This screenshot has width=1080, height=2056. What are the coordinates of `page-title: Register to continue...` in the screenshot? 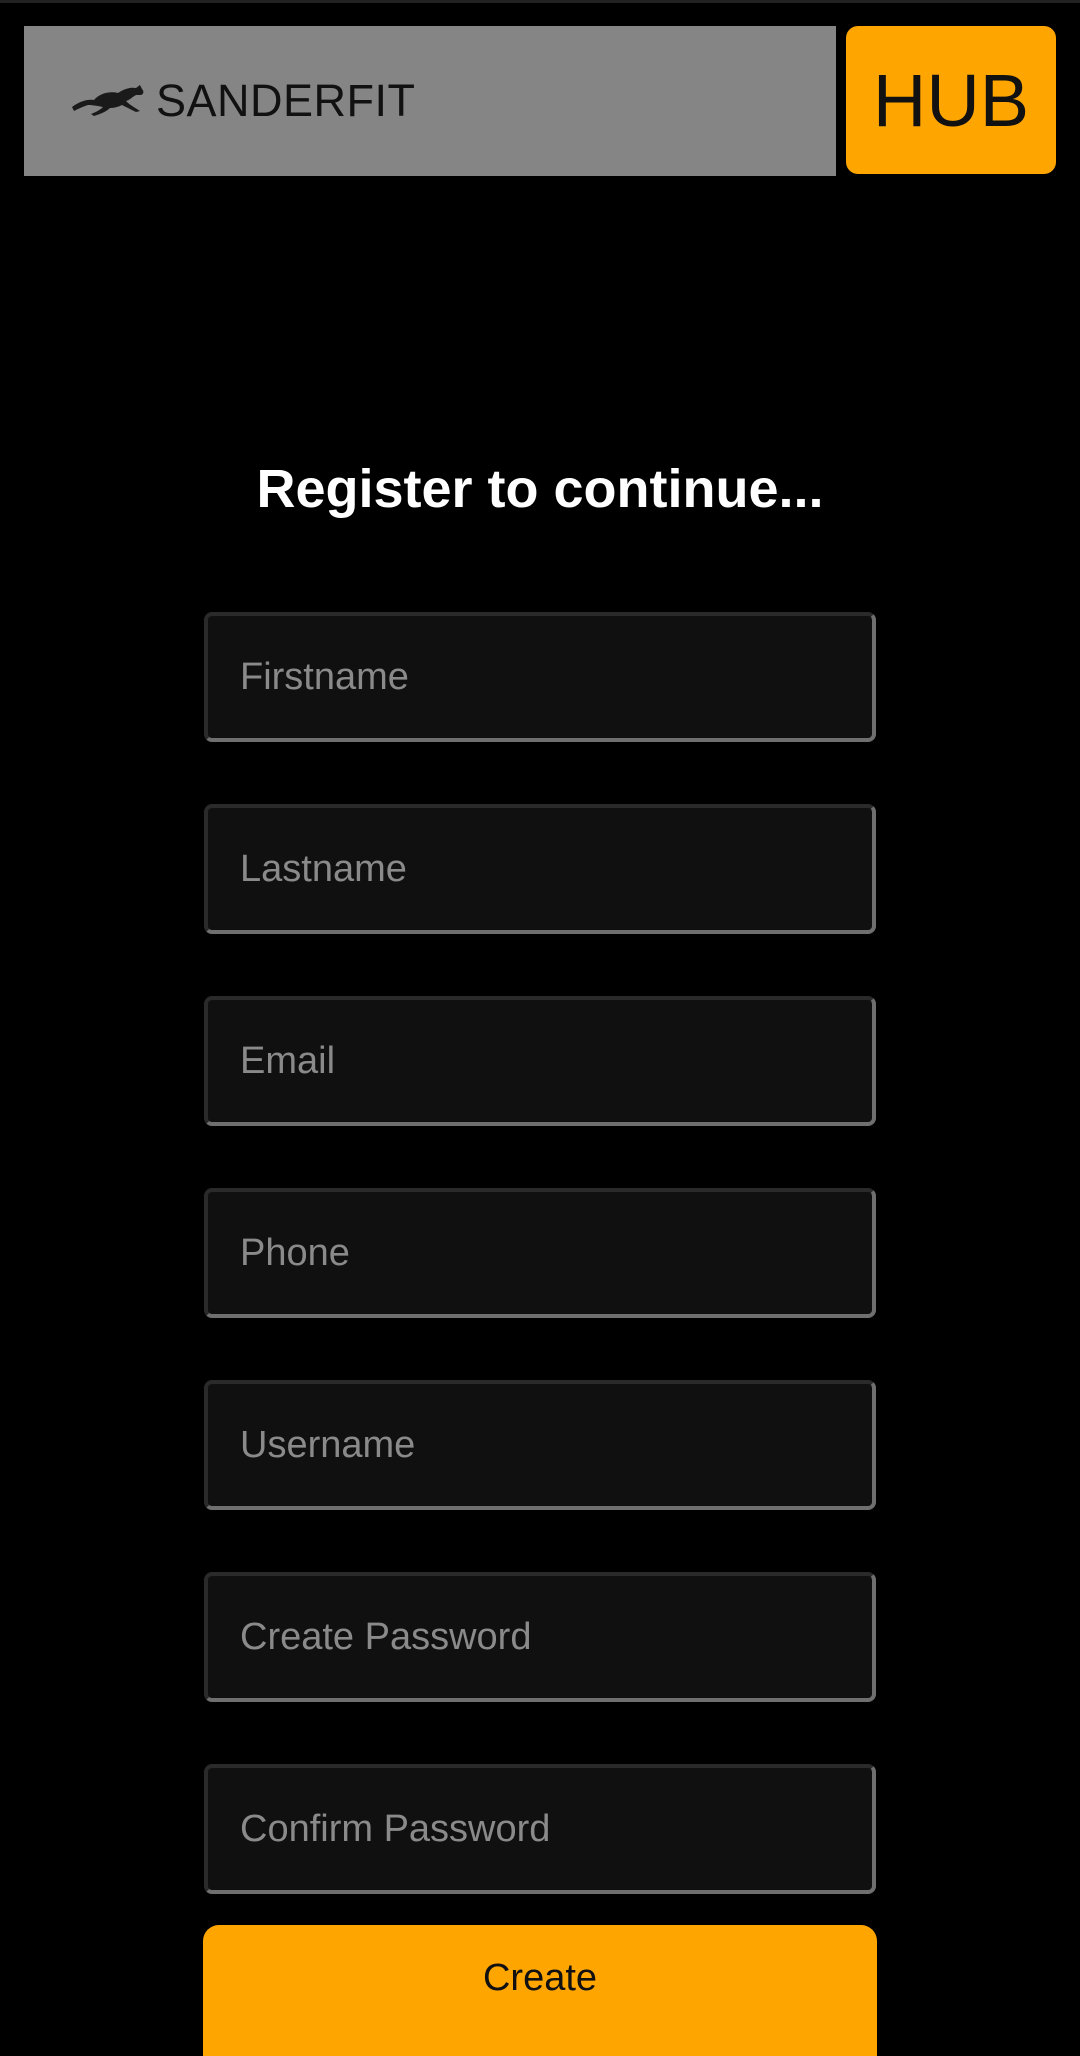 It's located at (540, 489).